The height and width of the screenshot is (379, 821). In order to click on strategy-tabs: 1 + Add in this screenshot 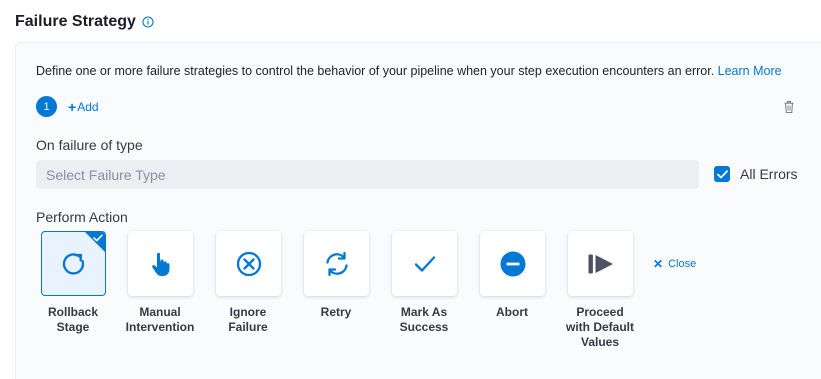, I will do `click(67, 106)`.